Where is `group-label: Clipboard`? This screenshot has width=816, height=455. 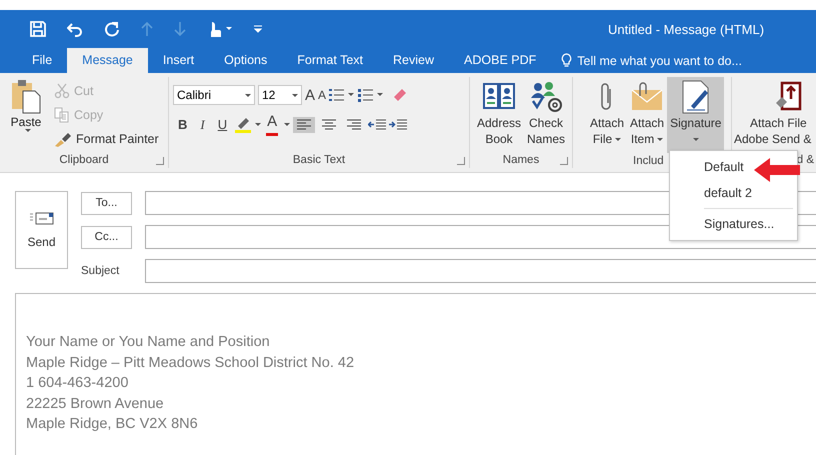 group-label: Clipboard is located at coordinates (84, 160).